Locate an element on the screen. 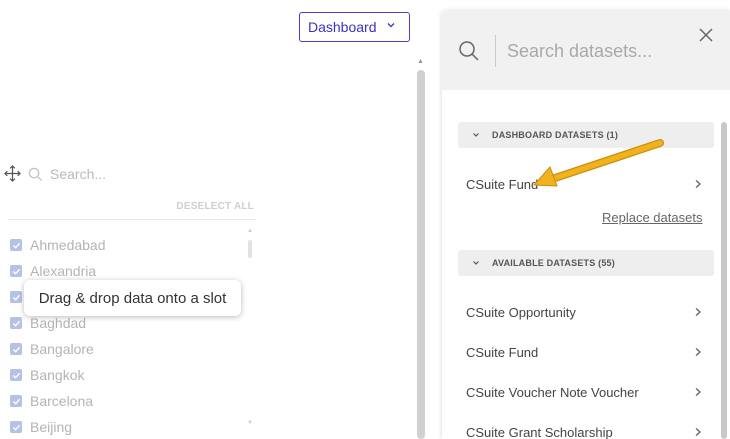 Image resolution: width=730 pixels, height=439 pixels. replace-datasets-link: Replace datasets is located at coordinates (652, 217).